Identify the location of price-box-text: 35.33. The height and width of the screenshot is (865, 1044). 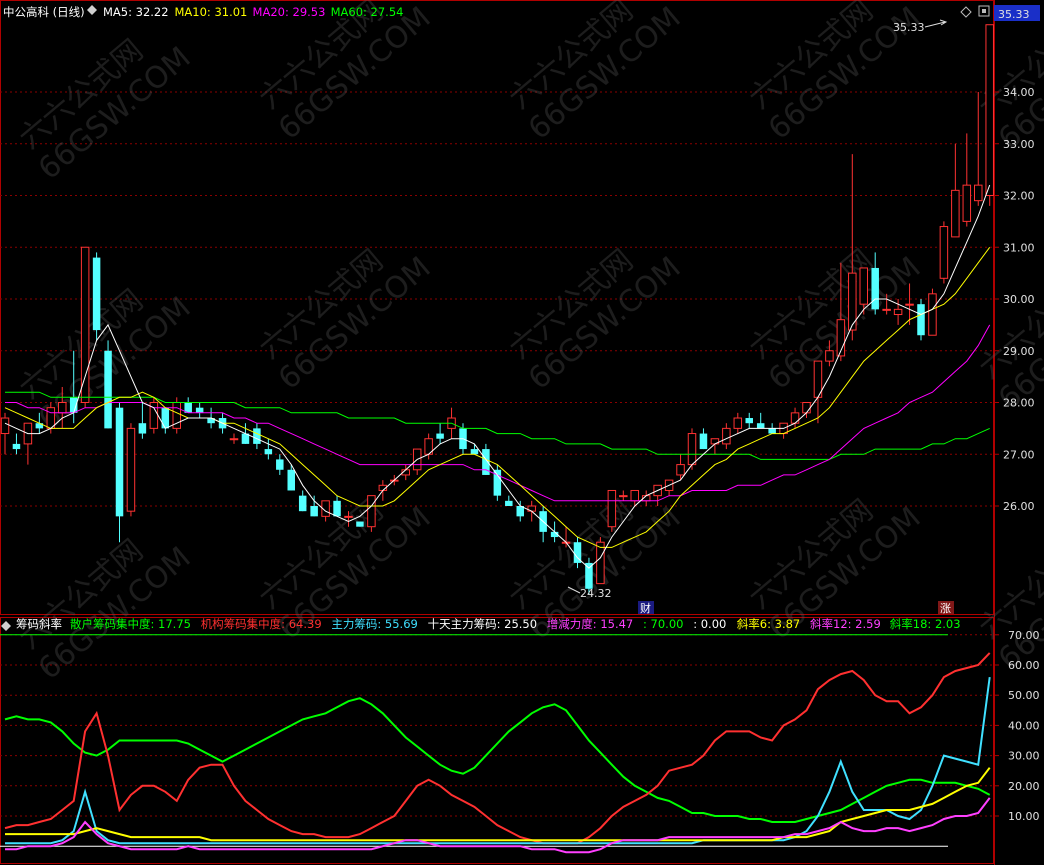
(1014, 14).